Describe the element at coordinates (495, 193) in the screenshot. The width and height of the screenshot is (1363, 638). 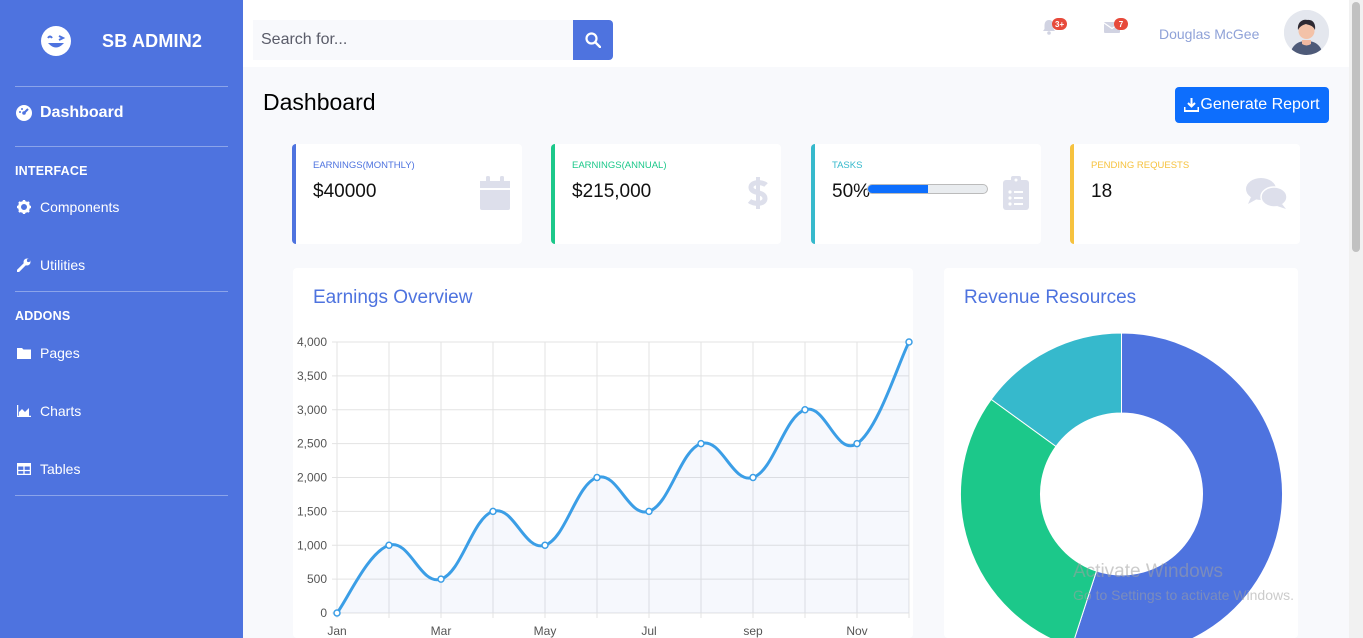
I see `calendar-icon` at that location.